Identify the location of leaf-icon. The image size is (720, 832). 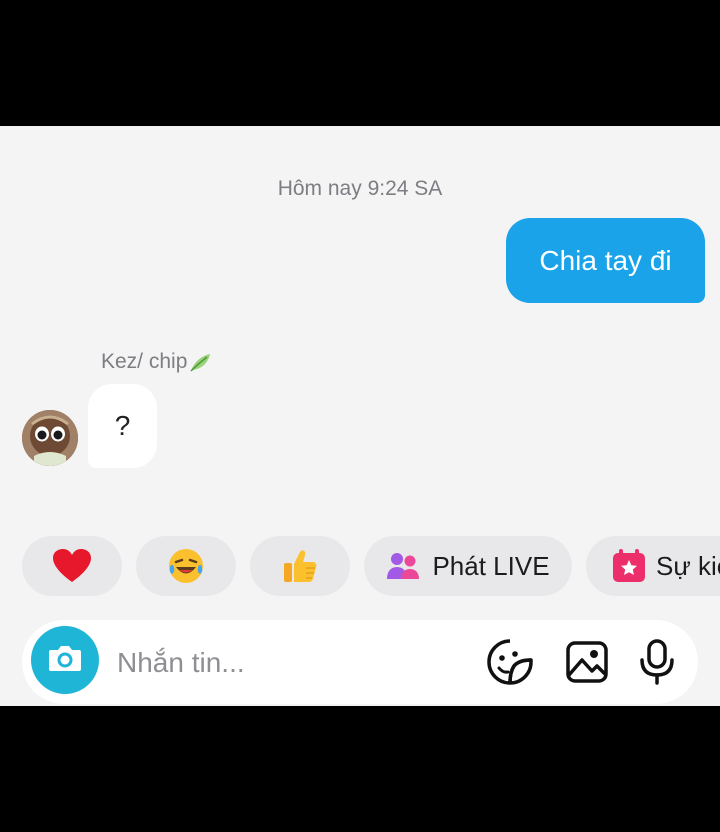
(200, 362).